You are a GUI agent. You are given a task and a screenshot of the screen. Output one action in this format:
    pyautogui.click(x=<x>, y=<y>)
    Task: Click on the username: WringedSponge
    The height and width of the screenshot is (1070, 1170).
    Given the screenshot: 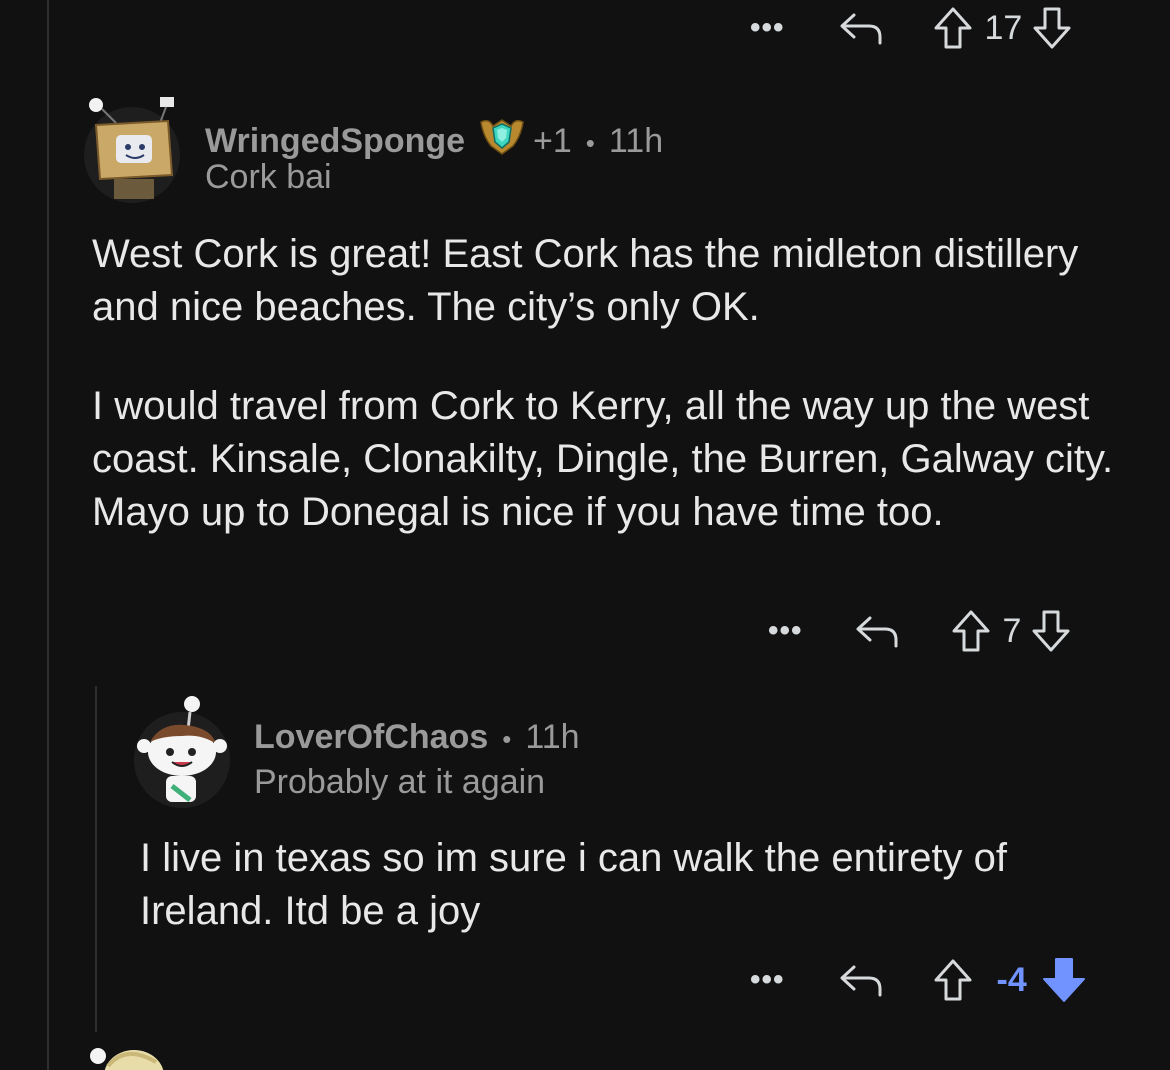 What is the action you would take?
    pyautogui.click(x=335, y=141)
    